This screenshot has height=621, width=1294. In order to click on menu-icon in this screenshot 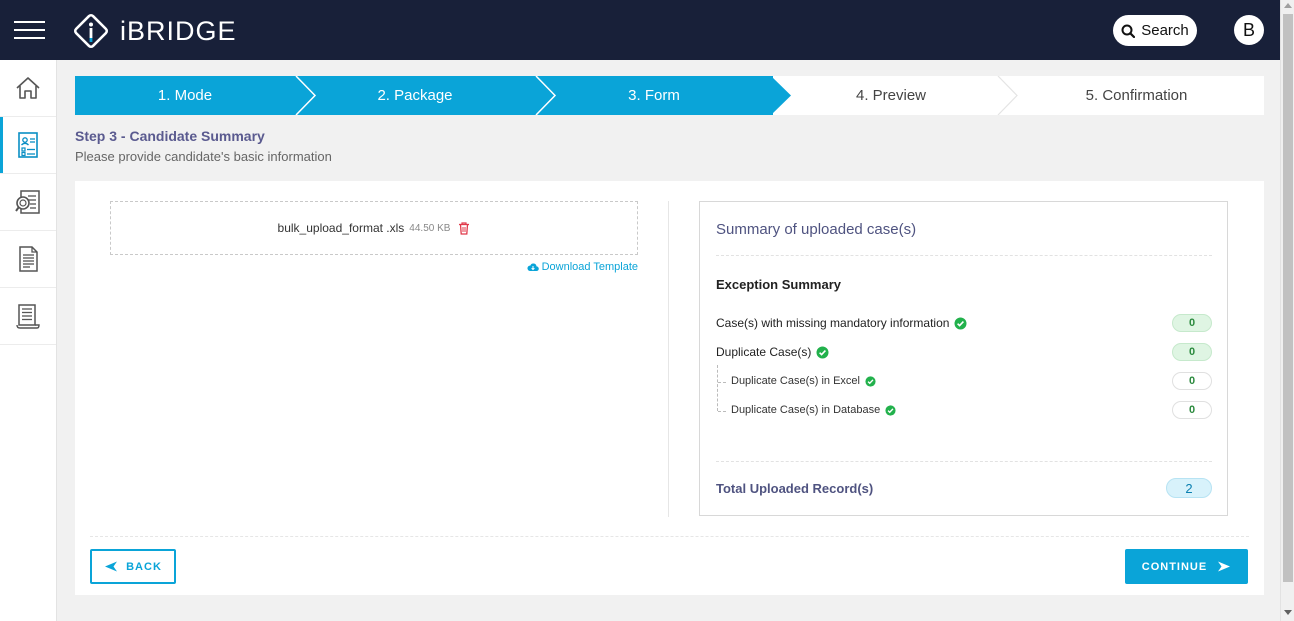, I will do `click(29, 31)`.